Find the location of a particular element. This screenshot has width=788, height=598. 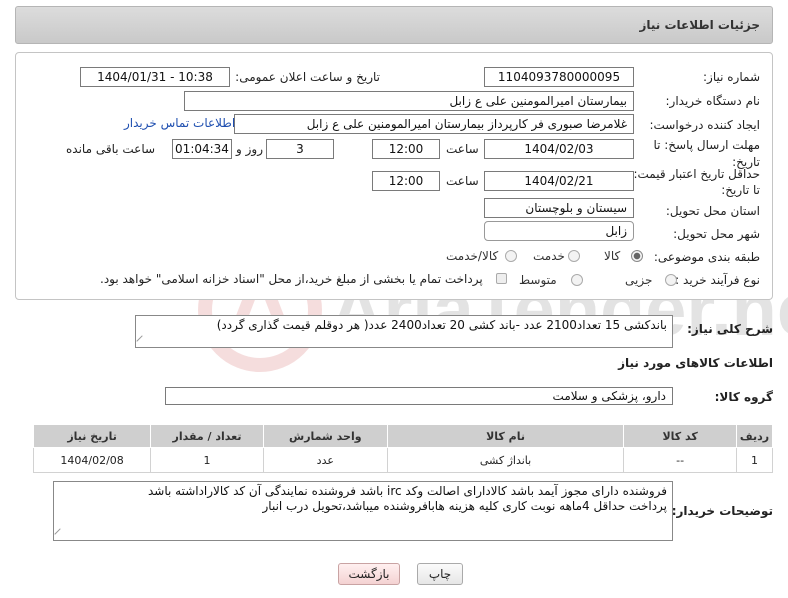

announce-label: تاریخ و ساعت اعلان عمومی: is located at coordinates (307, 77).